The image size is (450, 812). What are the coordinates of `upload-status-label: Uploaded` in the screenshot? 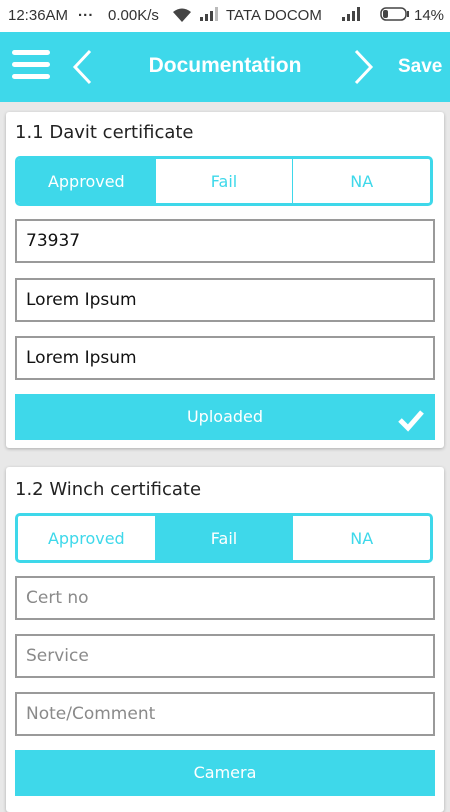 It's located at (225, 416).